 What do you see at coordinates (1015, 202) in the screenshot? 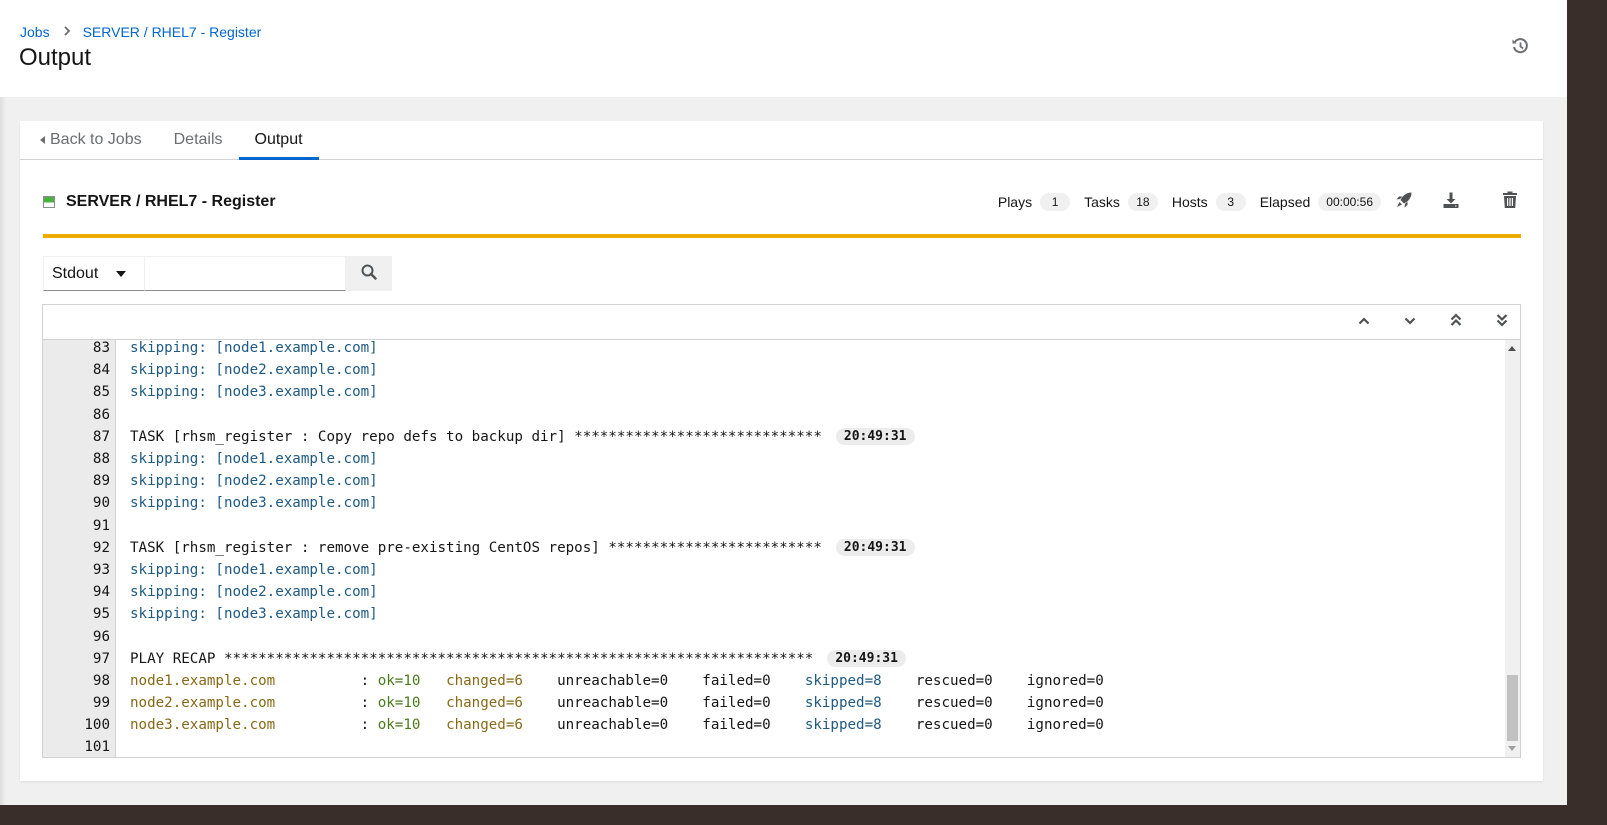
I see `plays-label: Plays` at bounding box center [1015, 202].